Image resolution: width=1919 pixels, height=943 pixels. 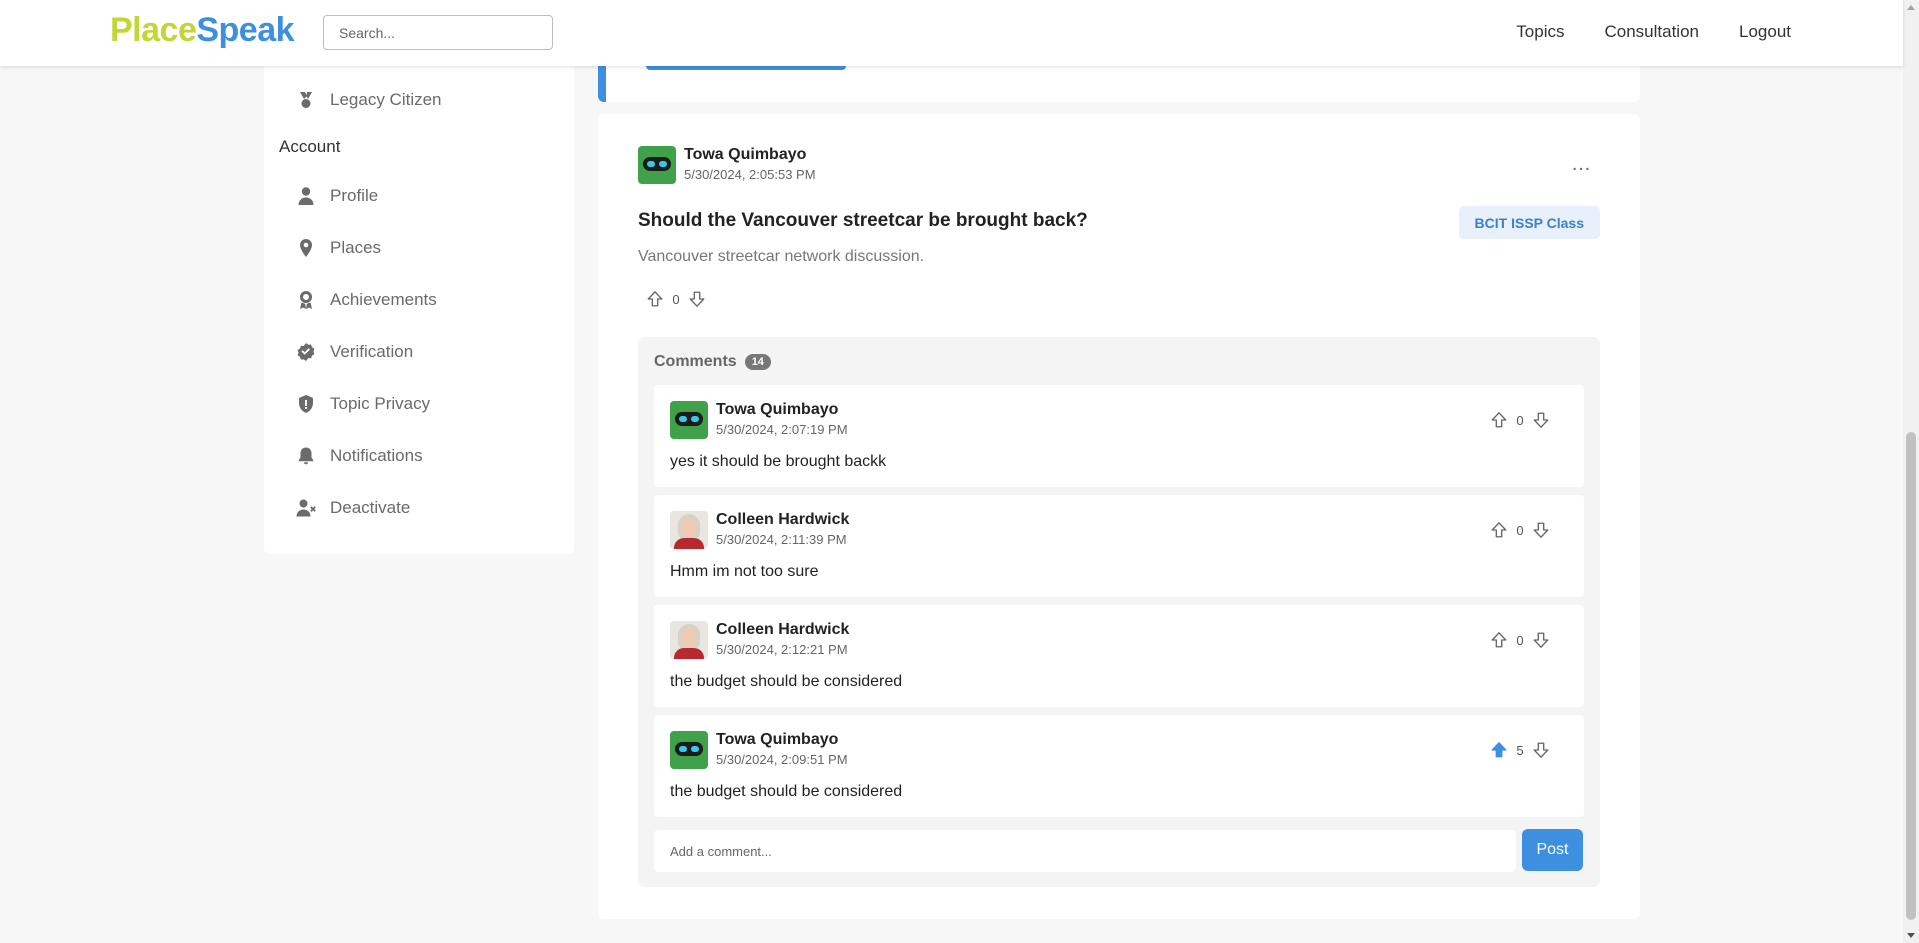 What do you see at coordinates (778, 461) in the screenshot?
I see `comment-text: yes it should be brought backk` at bounding box center [778, 461].